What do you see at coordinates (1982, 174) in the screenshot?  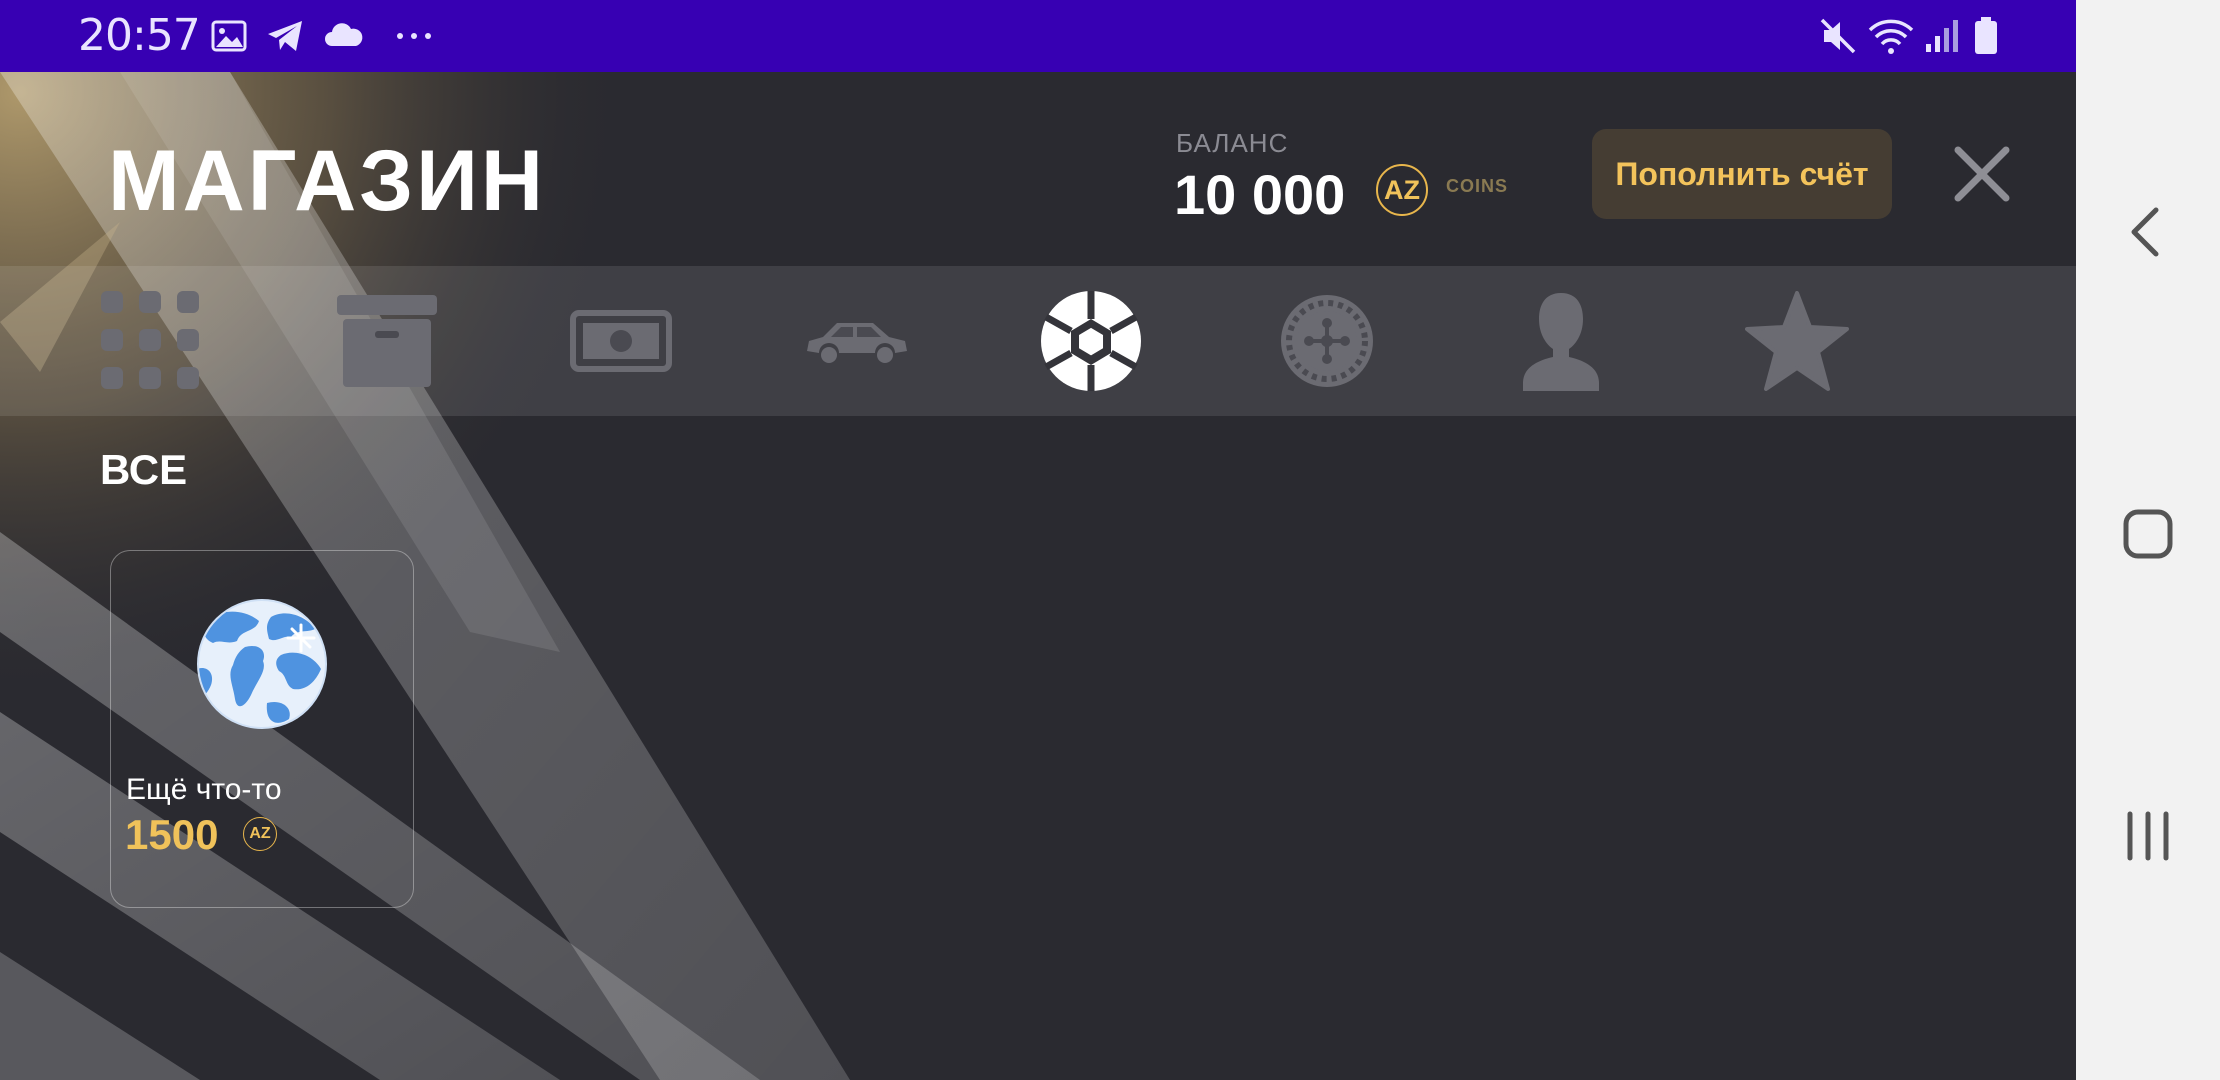 I see `close-icon` at bounding box center [1982, 174].